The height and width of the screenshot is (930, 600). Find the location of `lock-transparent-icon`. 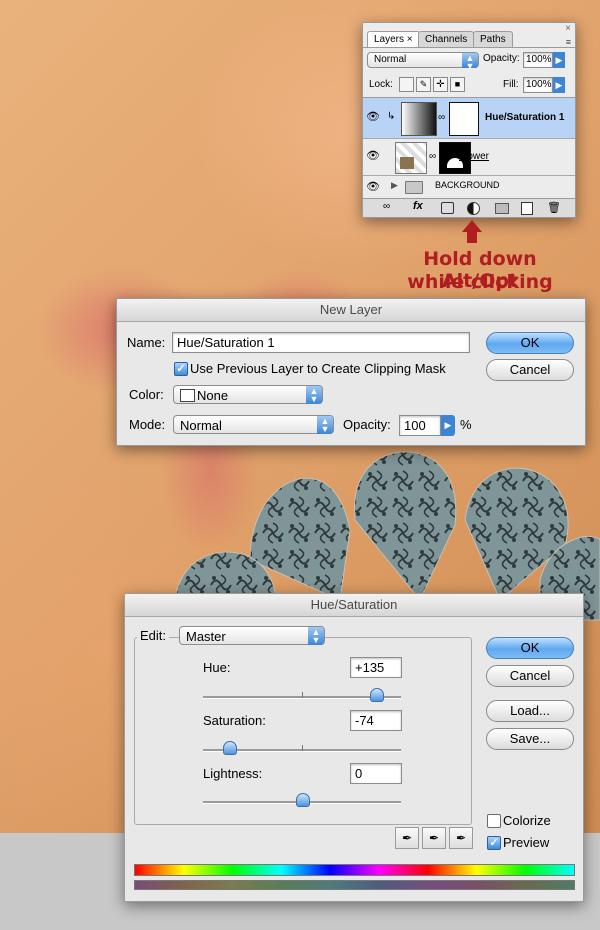

lock-transparent-icon is located at coordinates (406, 84).